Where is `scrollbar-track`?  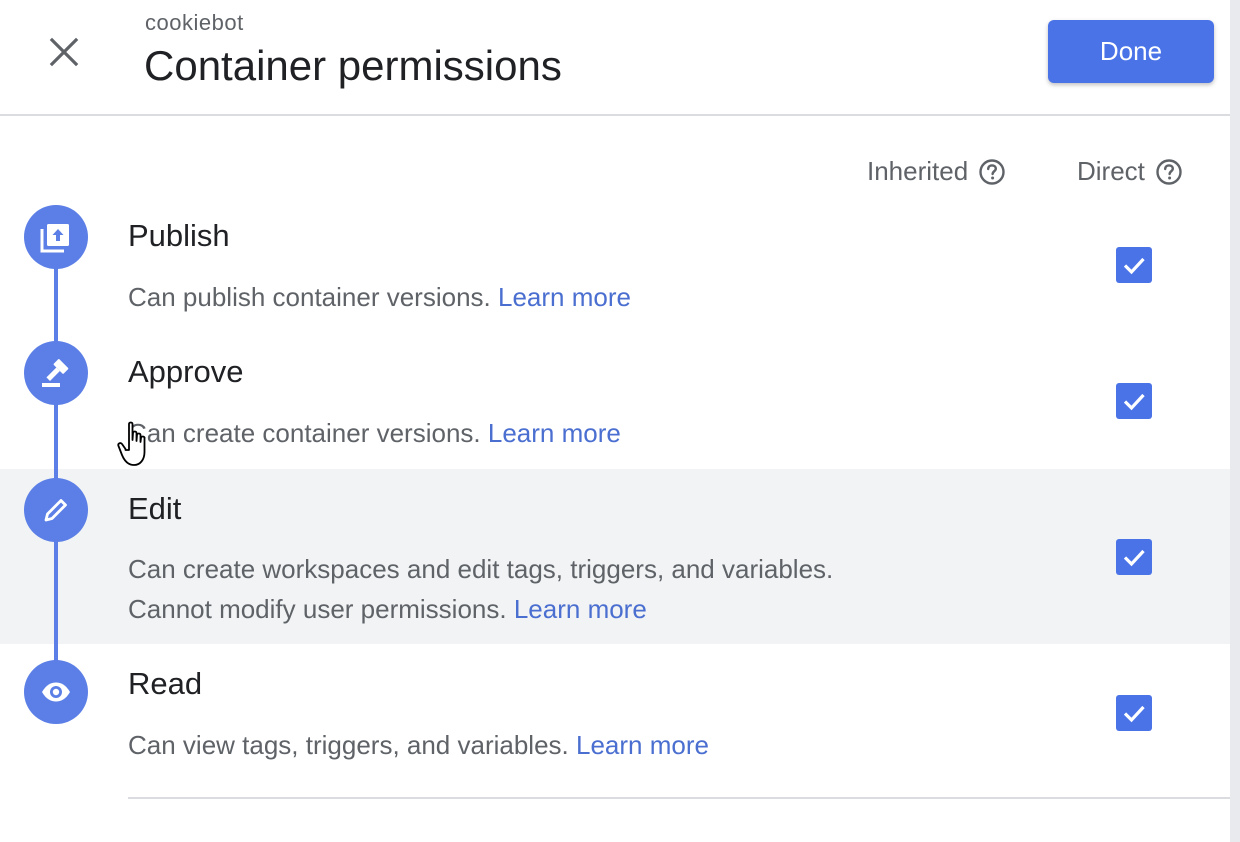
scrollbar-track is located at coordinates (1235, 421).